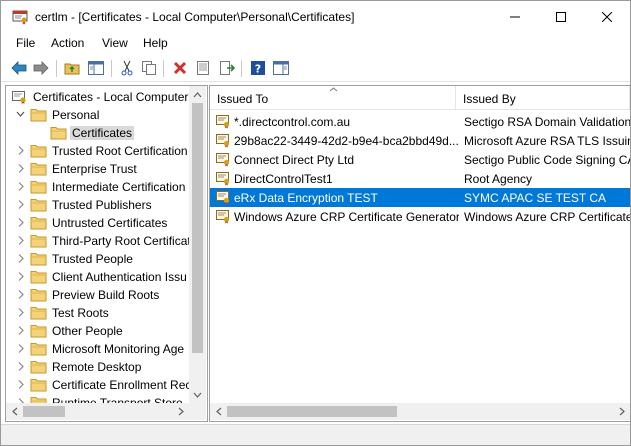  I want to click on menu-file: File, so click(25, 43).